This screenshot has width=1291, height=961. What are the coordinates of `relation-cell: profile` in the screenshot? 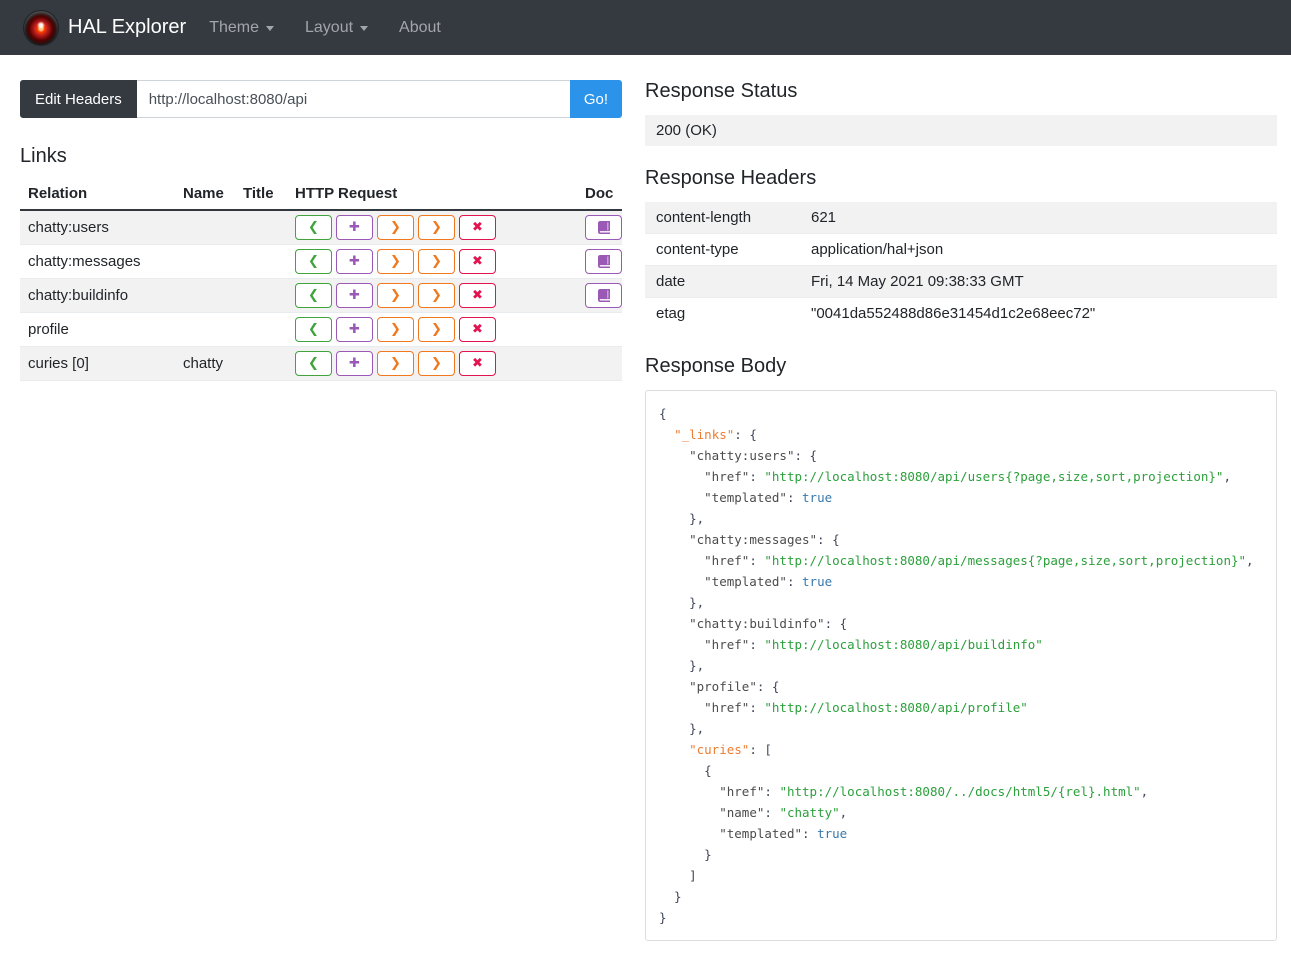 It's located at (48, 329).